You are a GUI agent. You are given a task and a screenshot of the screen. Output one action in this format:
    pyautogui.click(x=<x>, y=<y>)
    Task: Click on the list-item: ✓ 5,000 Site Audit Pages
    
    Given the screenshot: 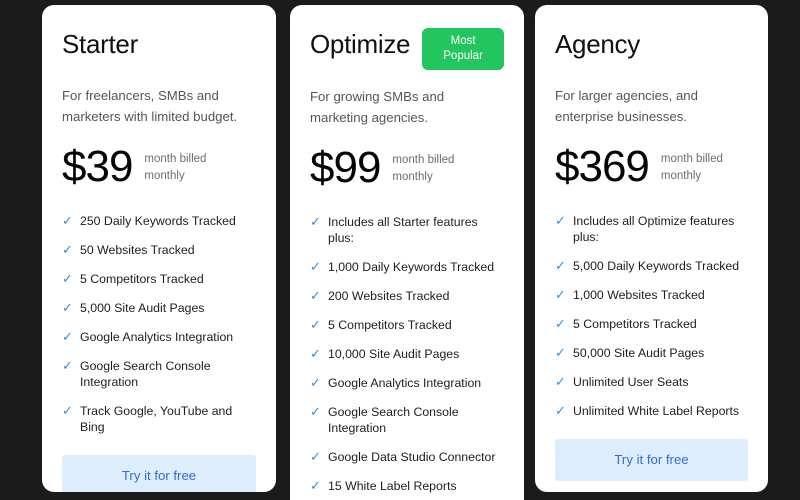 What is the action you would take?
    pyautogui.click(x=159, y=308)
    